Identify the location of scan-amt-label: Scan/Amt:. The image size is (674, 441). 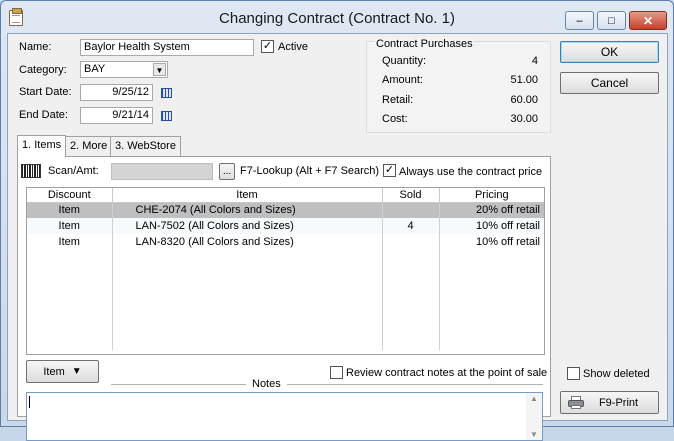
(73, 171).